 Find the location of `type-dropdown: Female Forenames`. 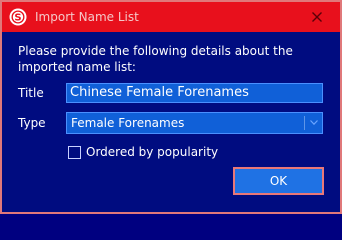

type-dropdown: Female Forenames is located at coordinates (194, 123).